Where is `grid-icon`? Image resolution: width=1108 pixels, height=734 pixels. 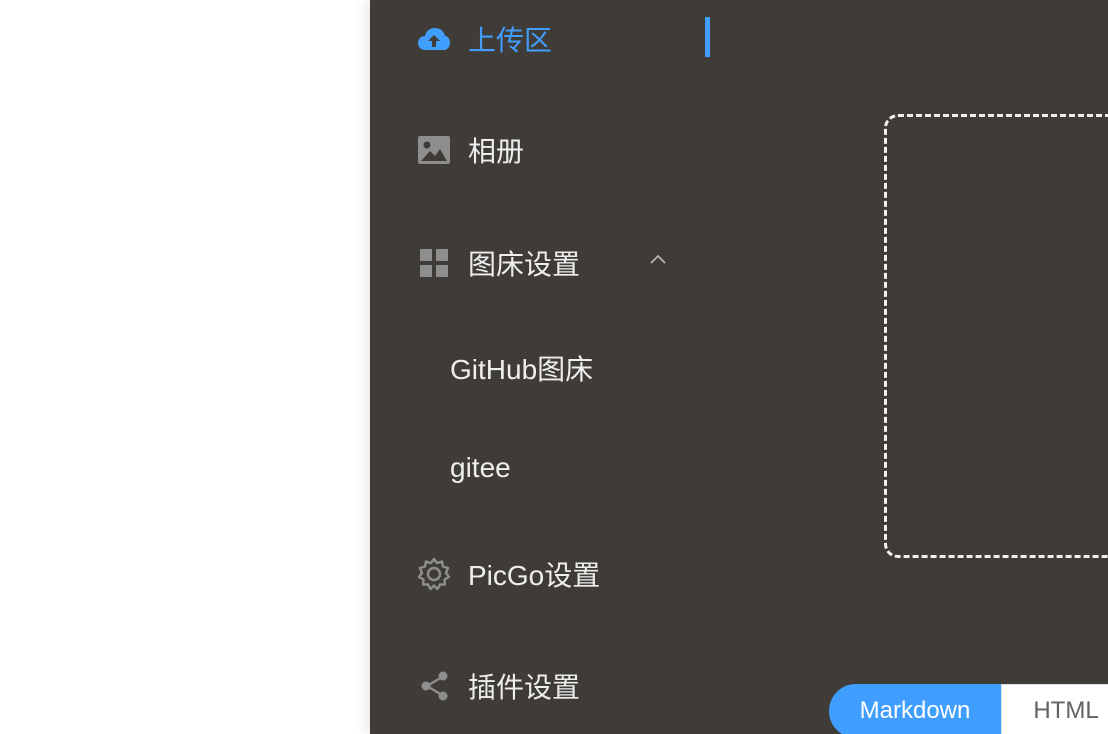
grid-icon is located at coordinates (434, 263).